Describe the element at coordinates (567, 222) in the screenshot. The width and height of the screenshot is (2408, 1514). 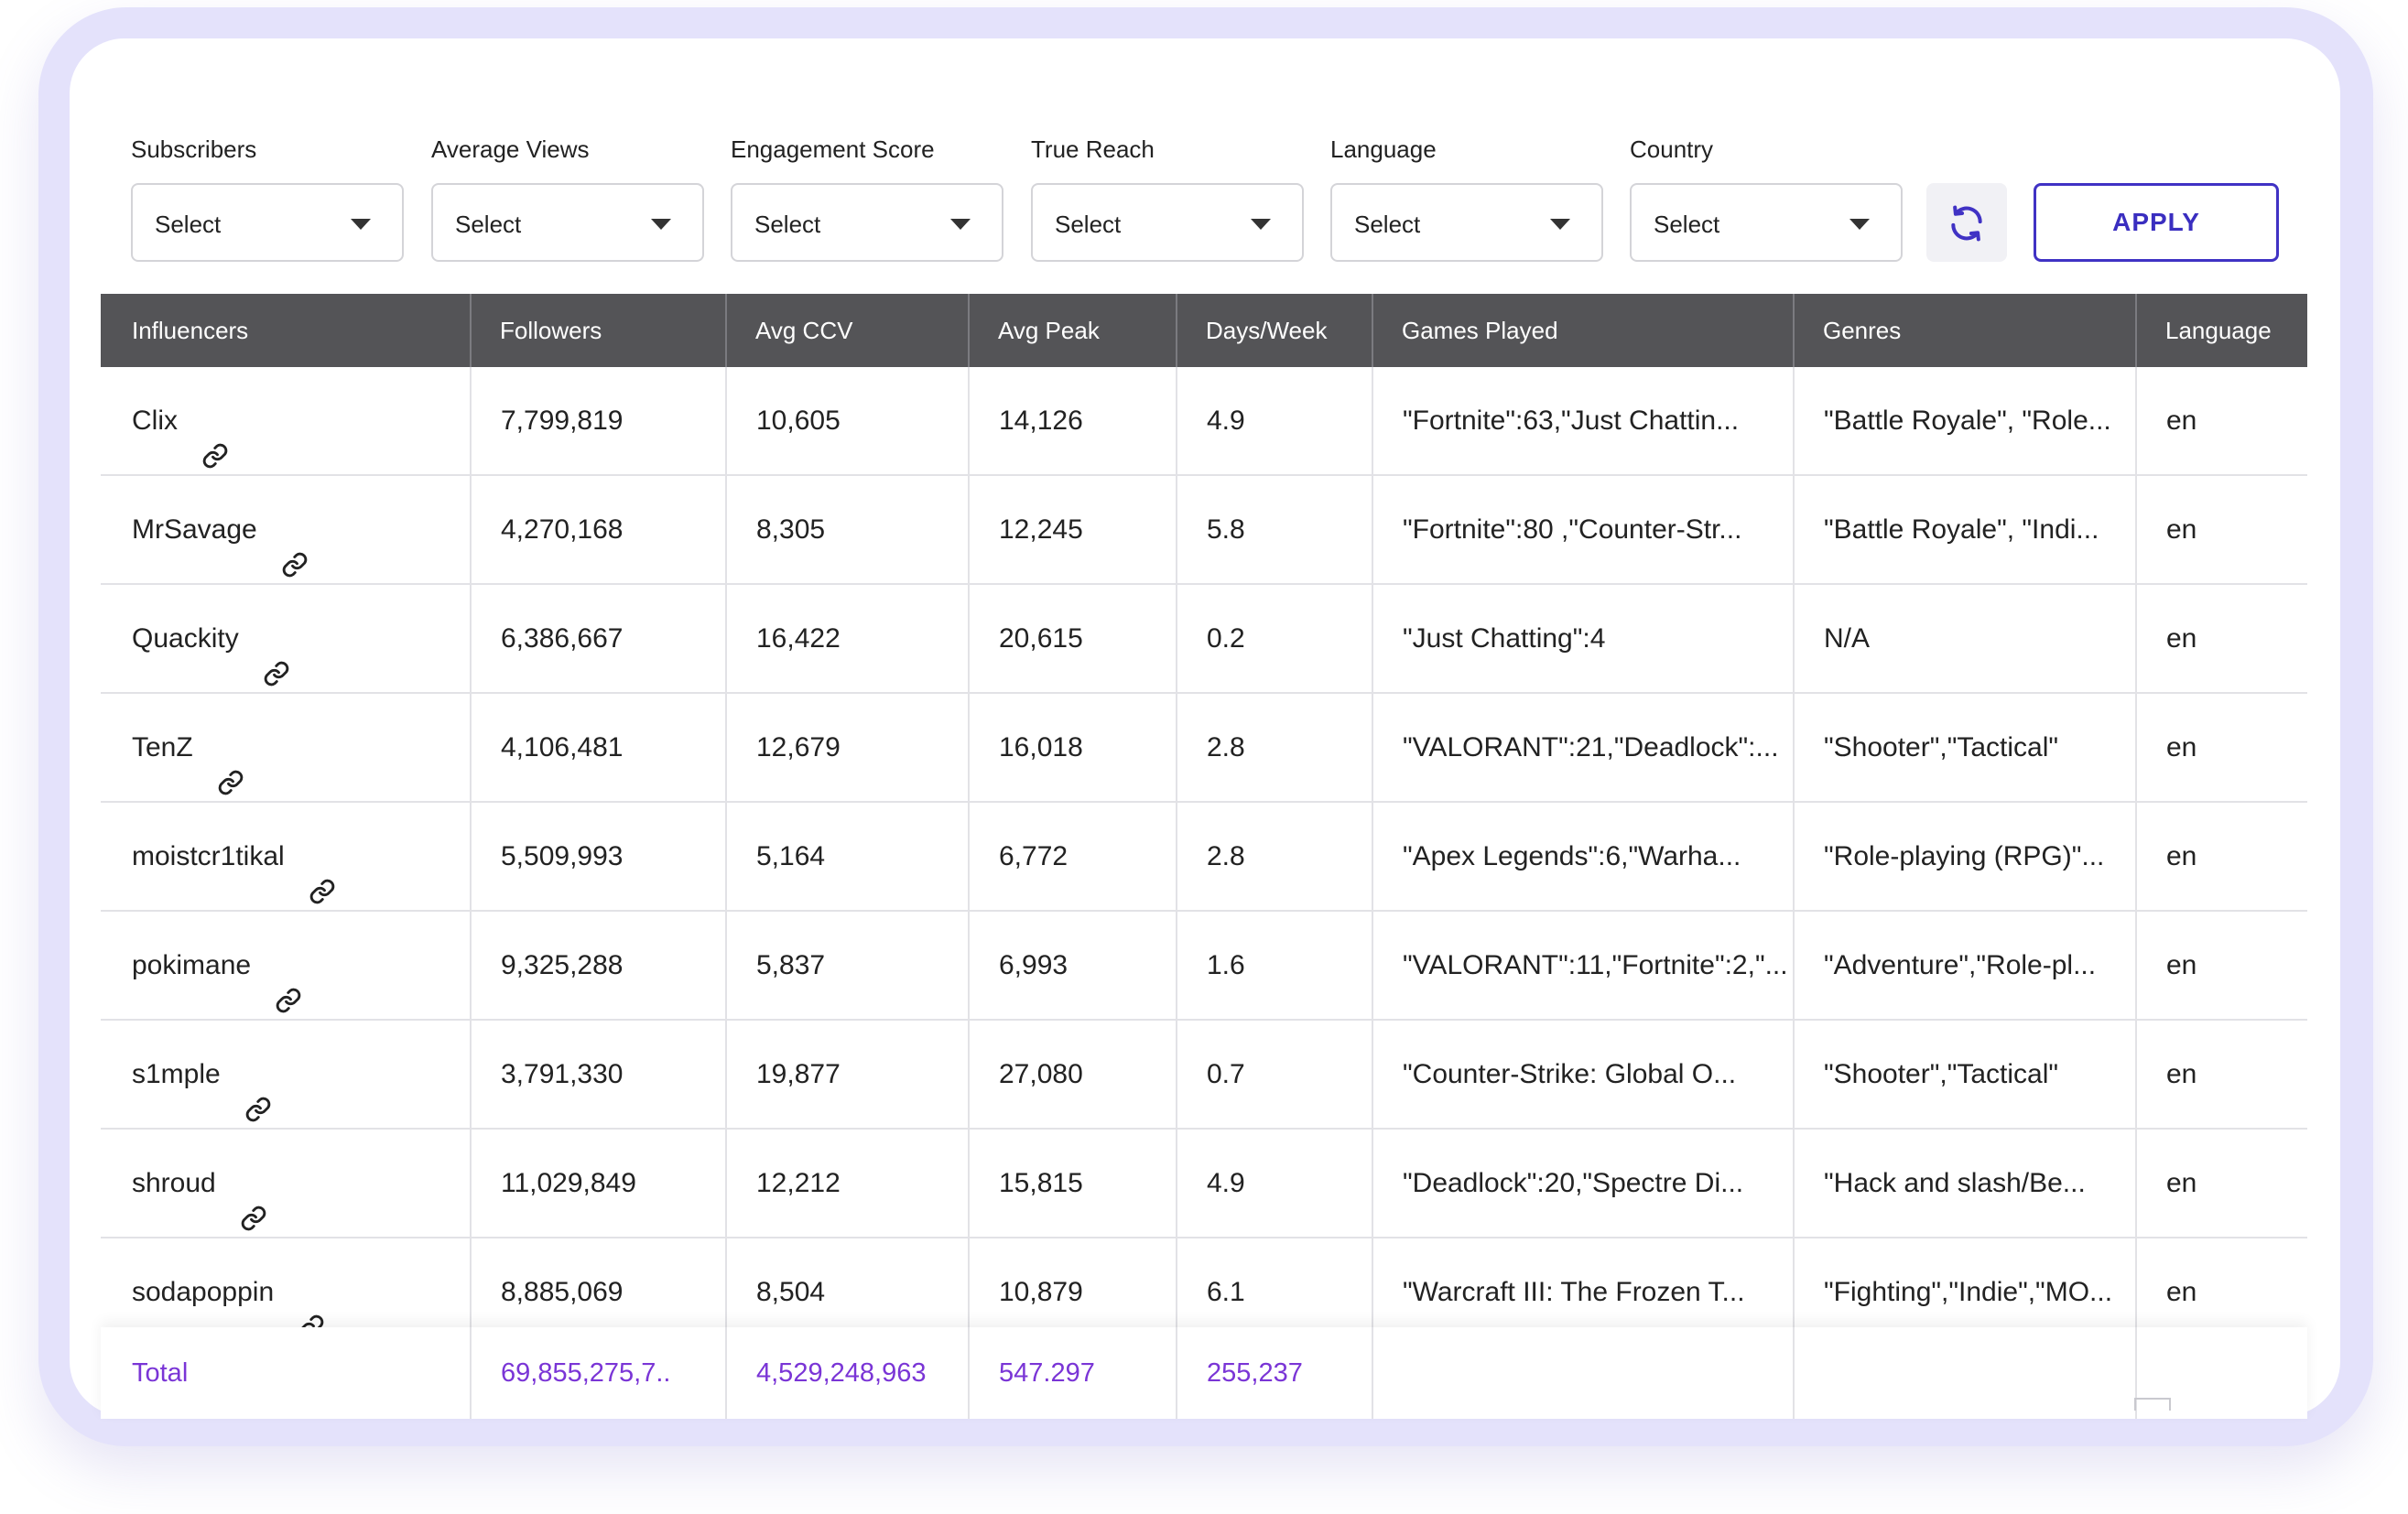
I see `filter-select-average-views: Select` at that location.